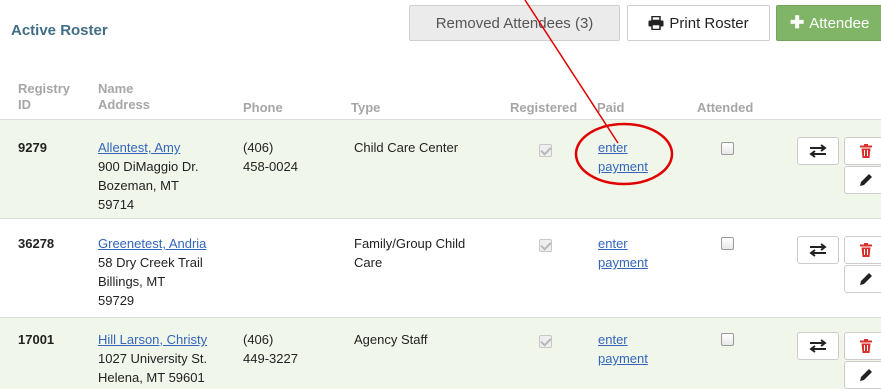 The width and height of the screenshot is (881, 389). Describe the element at coordinates (514, 23) in the screenshot. I see `removed-attendees-button: Removed Attendees (3)` at that location.